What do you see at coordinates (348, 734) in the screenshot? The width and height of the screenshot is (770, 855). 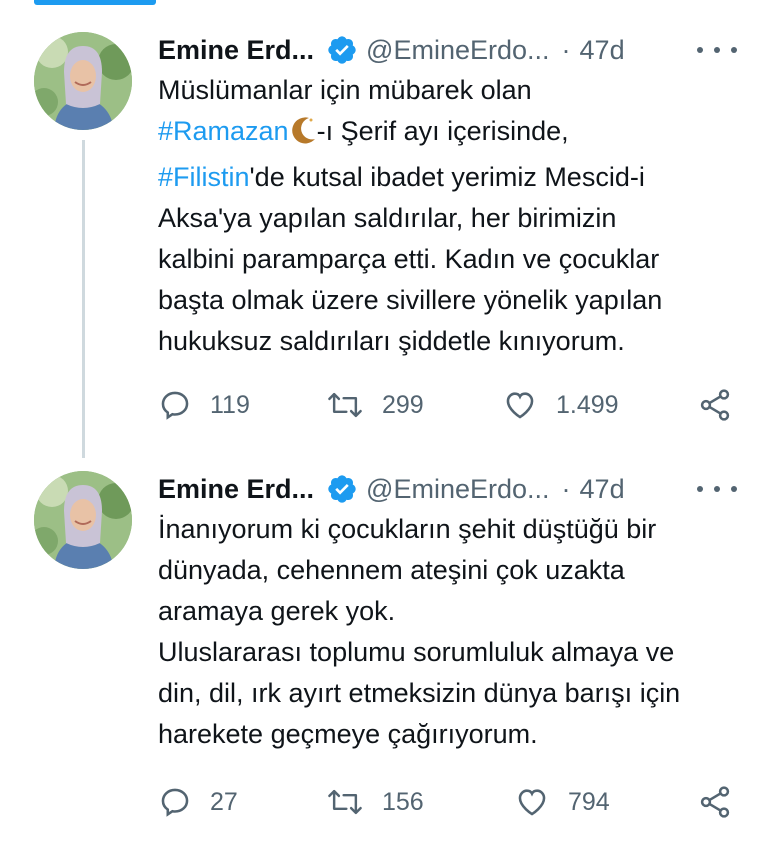 I see `tweet-text-line: harekete geçmeye çağırıyorum.` at bounding box center [348, 734].